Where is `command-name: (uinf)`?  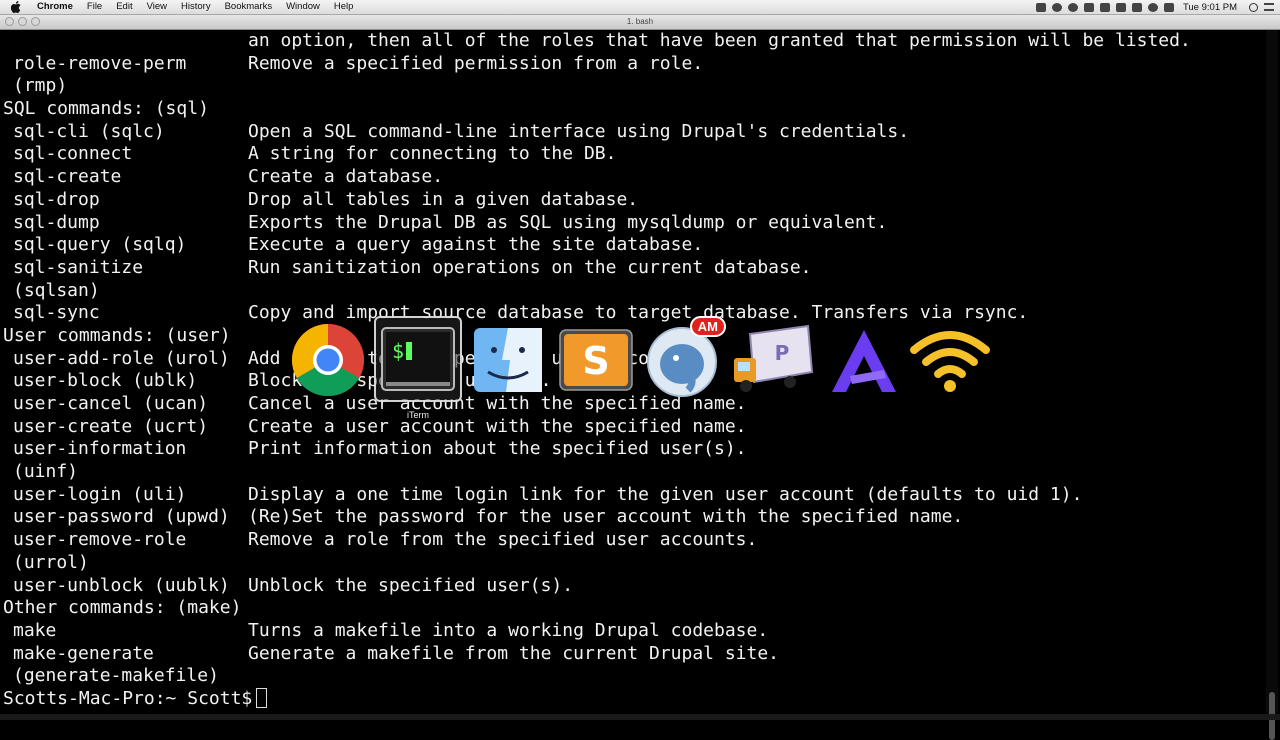
command-name: (uinf) is located at coordinates (46, 472).